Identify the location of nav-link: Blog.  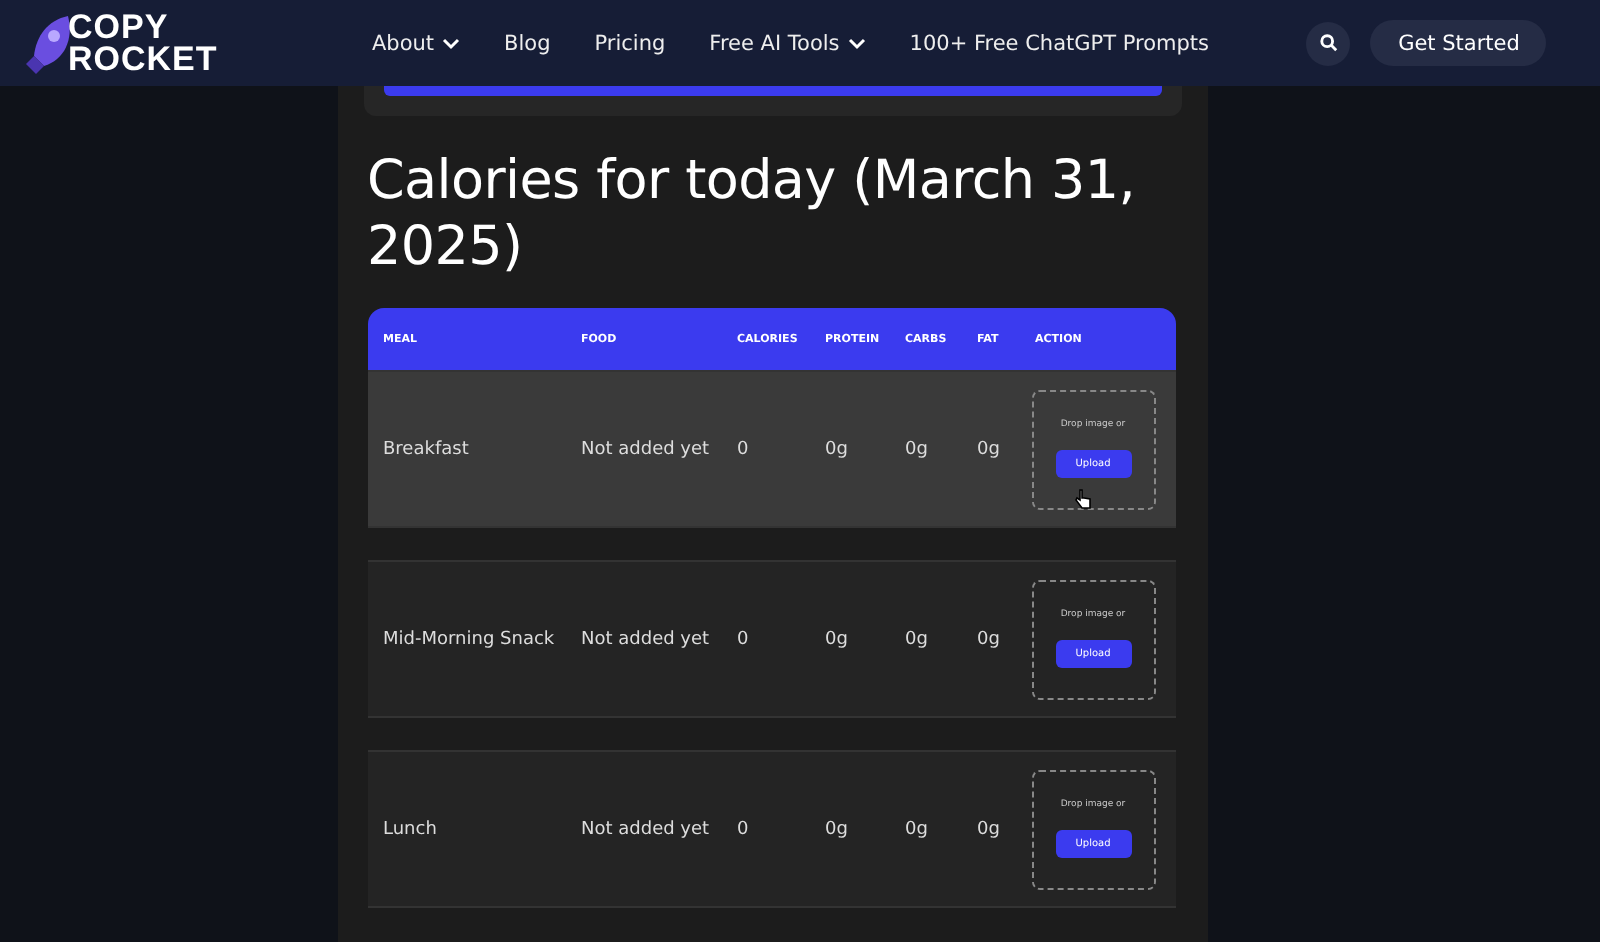
(527, 43).